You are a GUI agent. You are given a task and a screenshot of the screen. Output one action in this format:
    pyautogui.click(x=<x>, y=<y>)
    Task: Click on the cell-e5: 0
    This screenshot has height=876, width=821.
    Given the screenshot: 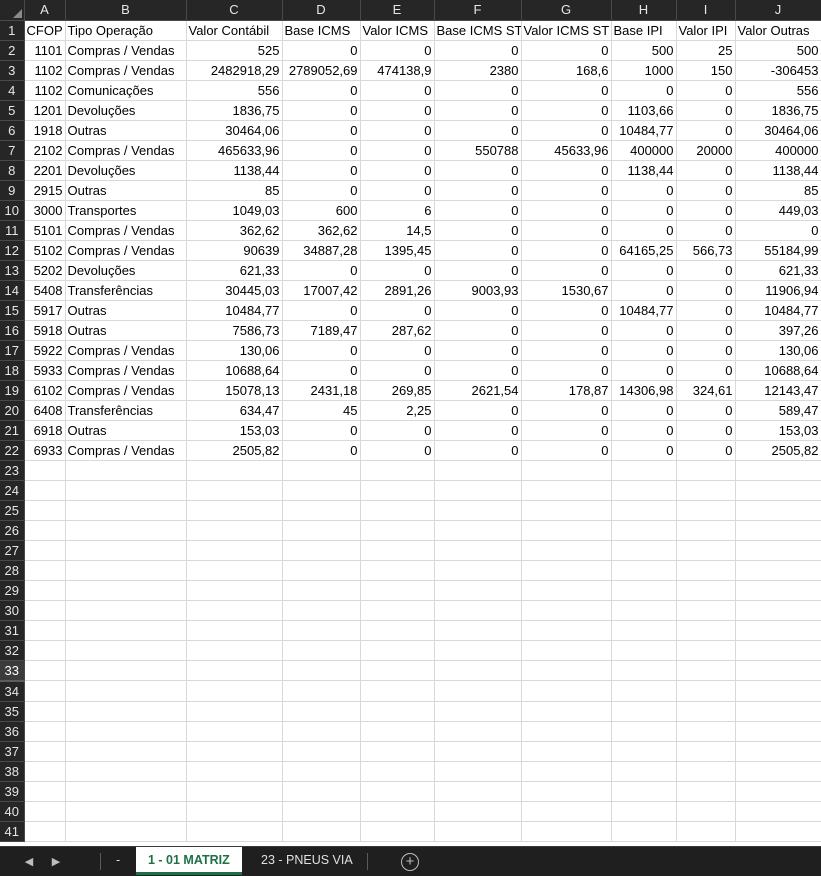 What is the action you would take?
    pyautogui.click(x=397, y=110)
    